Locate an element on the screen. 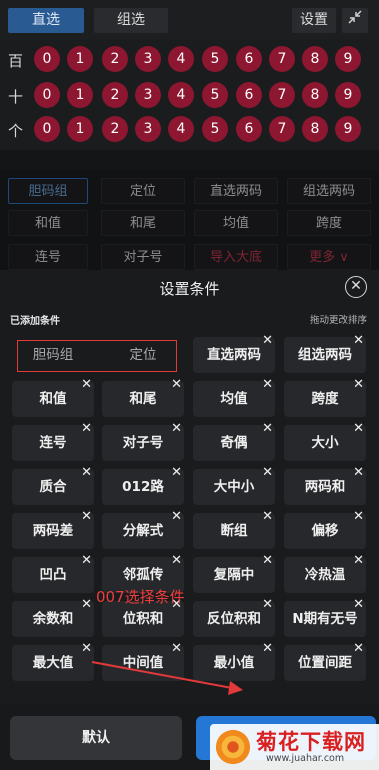 The height and width of the screenshot is (770, 379). watermark: 菊花下载网 www.juahar.com is located at coordinates (294, 747).